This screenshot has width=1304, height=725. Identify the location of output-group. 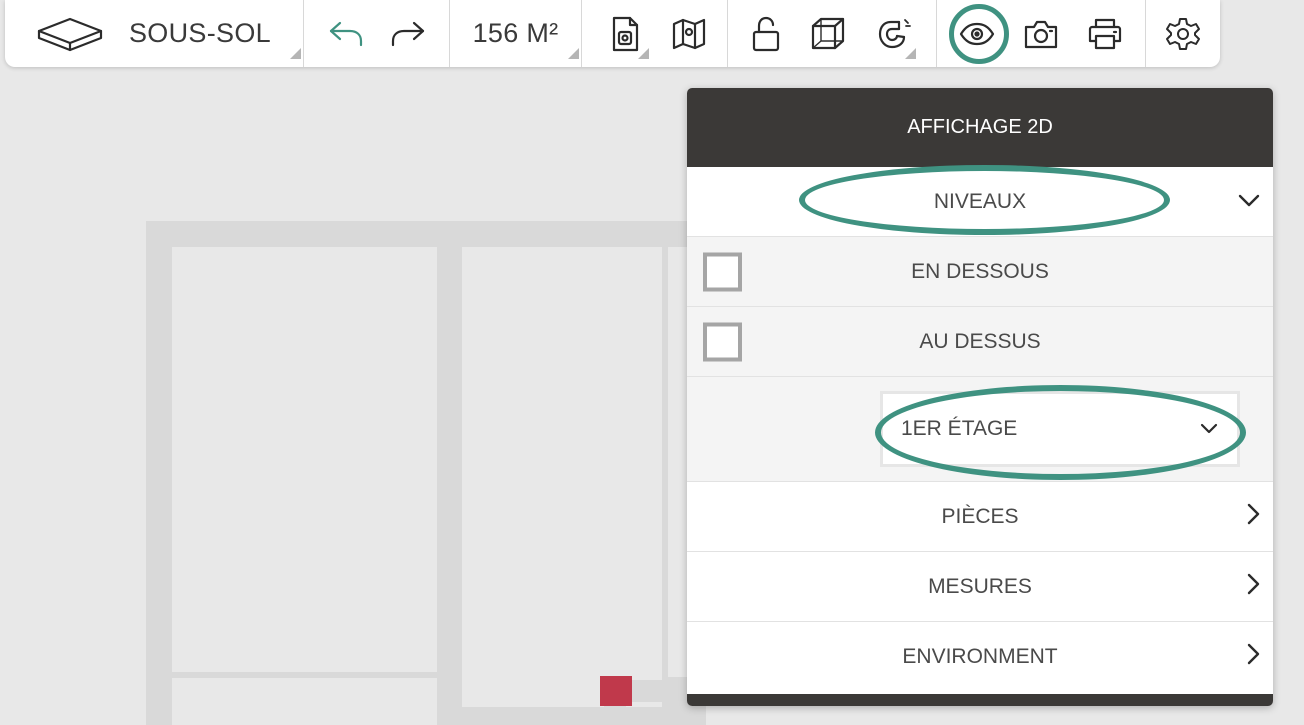
(1041, 33).